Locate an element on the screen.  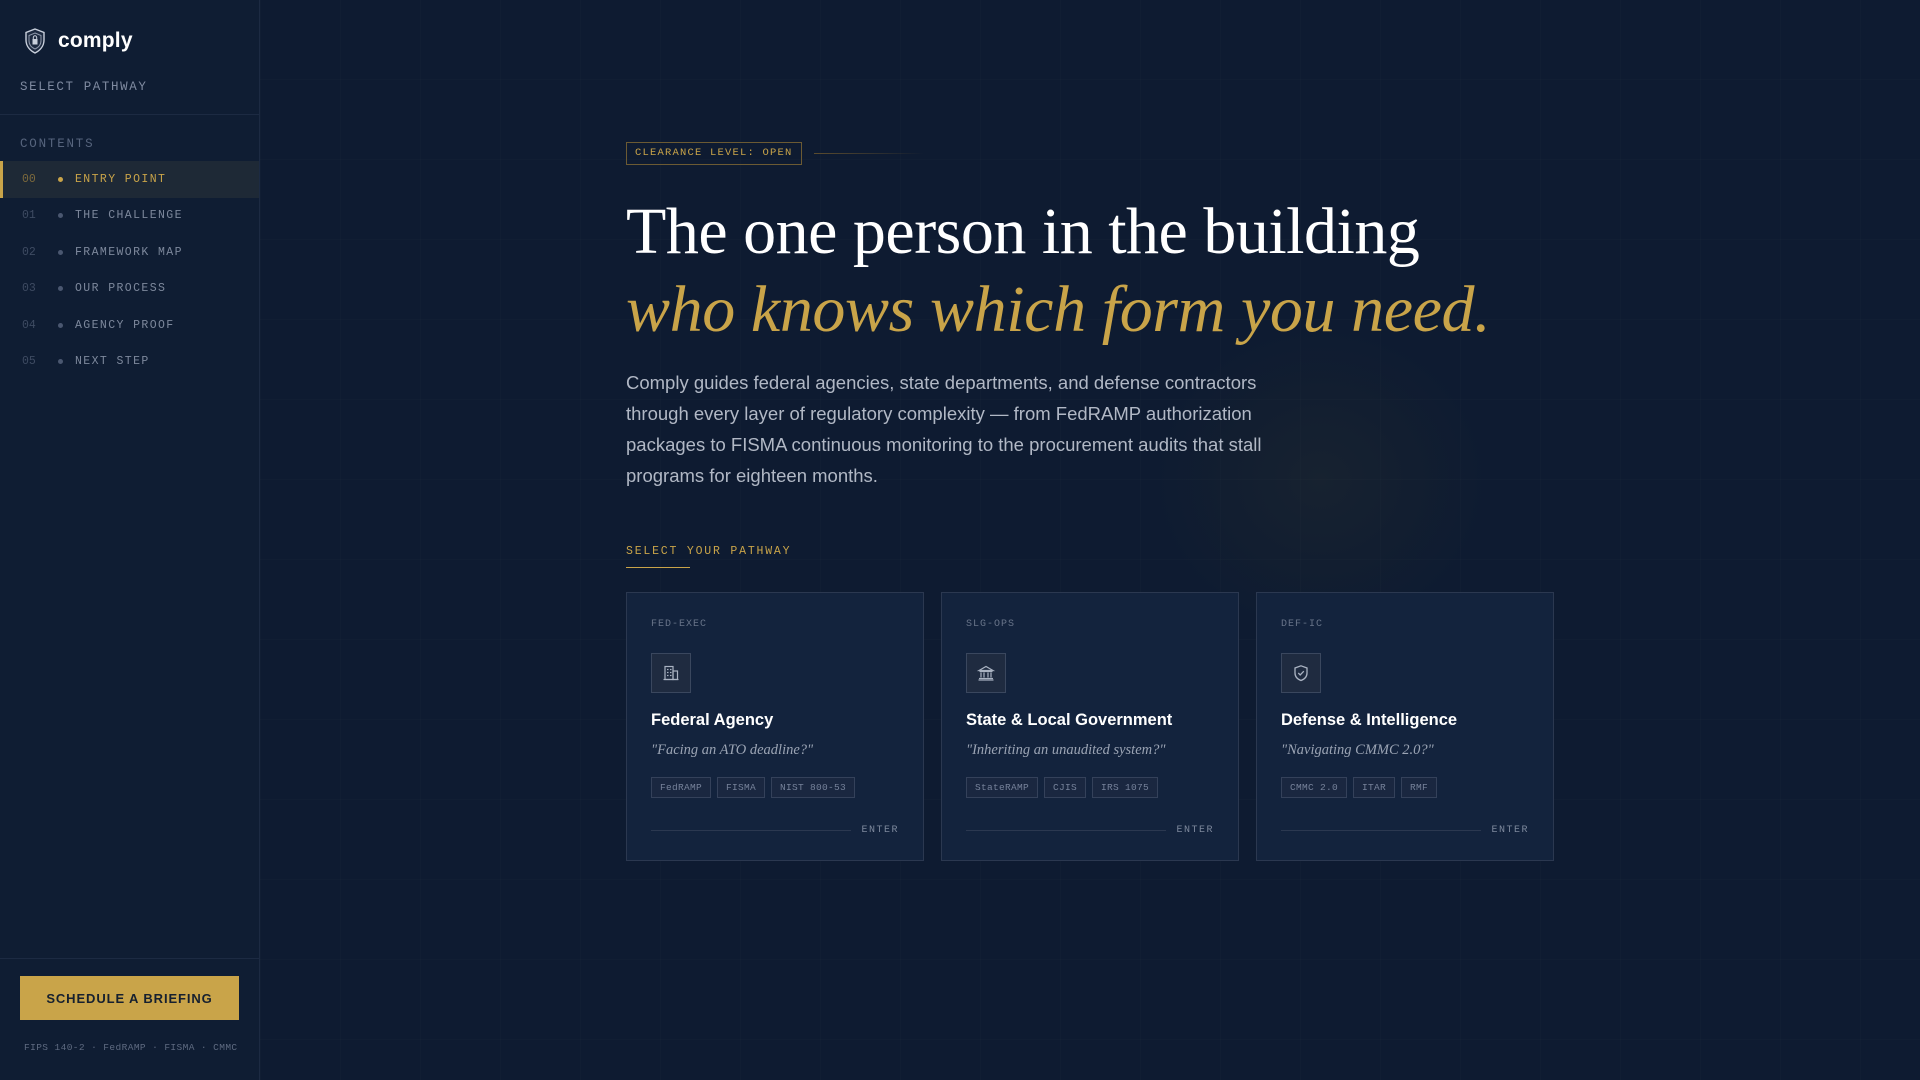
select-pathway-underline is located at coordinates (658, 567).